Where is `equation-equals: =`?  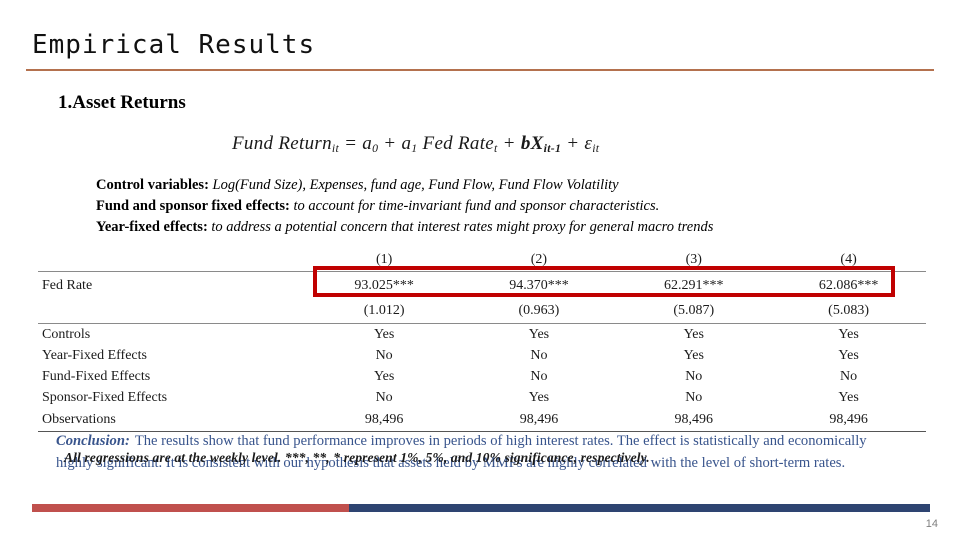 equation-equals: = is located at coordinates (351, 143).